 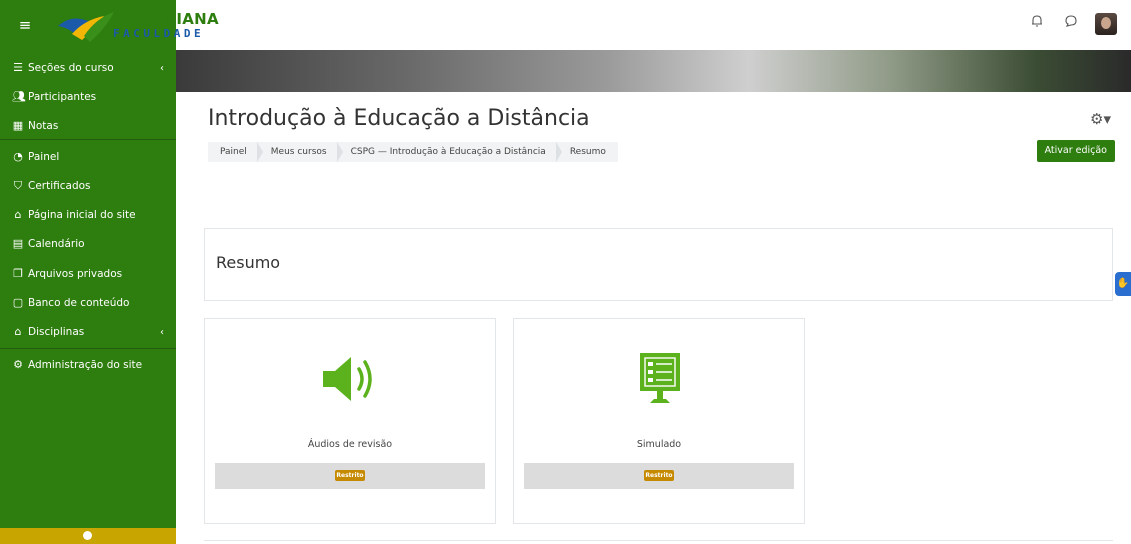 I want to click on sidebar-item-label: Administração do site, so click(x=85, y=365).